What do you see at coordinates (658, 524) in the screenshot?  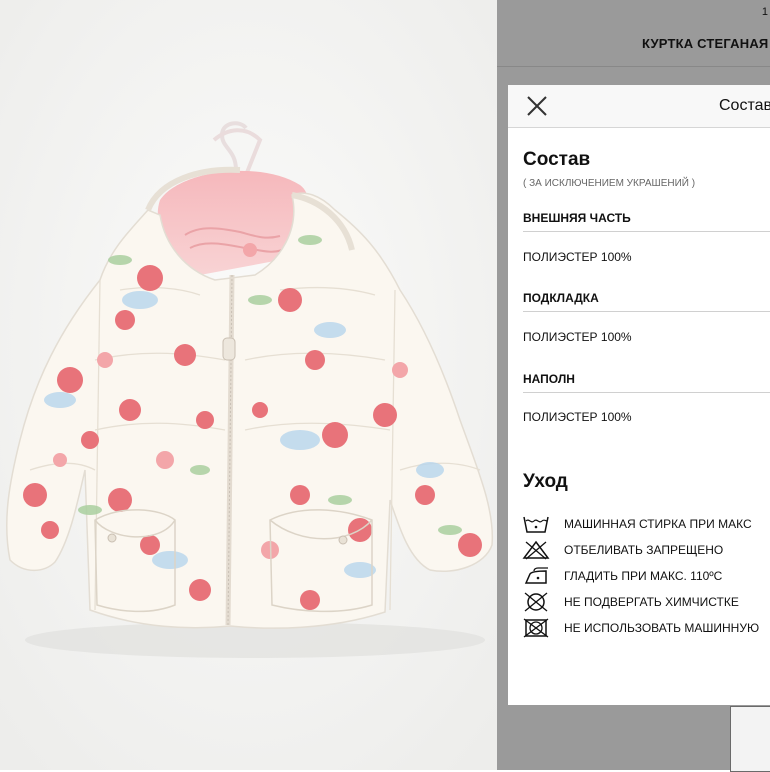 I see `care-text: МАШИННАЯ СТИРКА ПРИ МАКС` at bounding box center [658, 524].